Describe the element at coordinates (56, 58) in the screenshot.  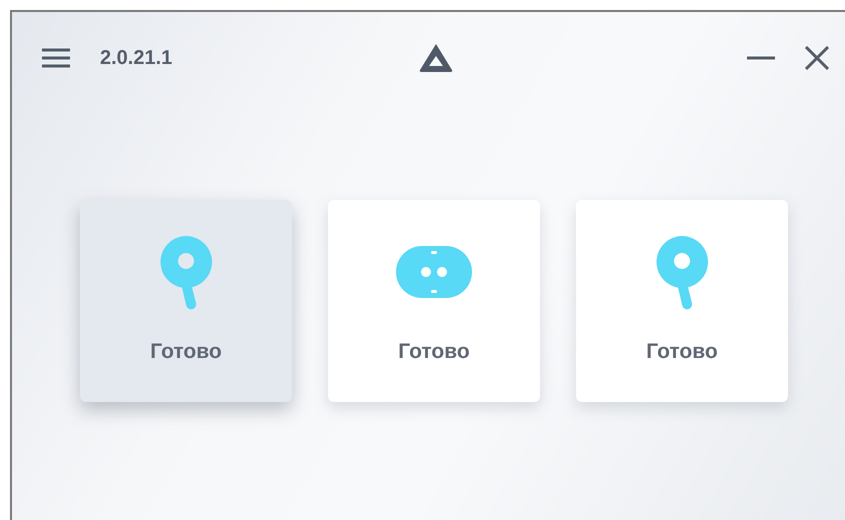
I see `menu-icon` at that location.